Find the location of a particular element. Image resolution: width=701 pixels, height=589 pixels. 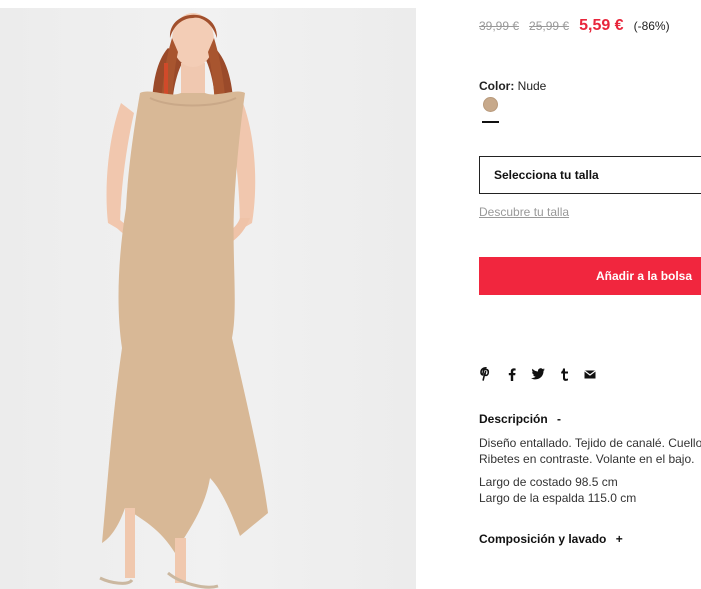

composition-toggle: Composición y lavado + is located at coordinates (551, 539).